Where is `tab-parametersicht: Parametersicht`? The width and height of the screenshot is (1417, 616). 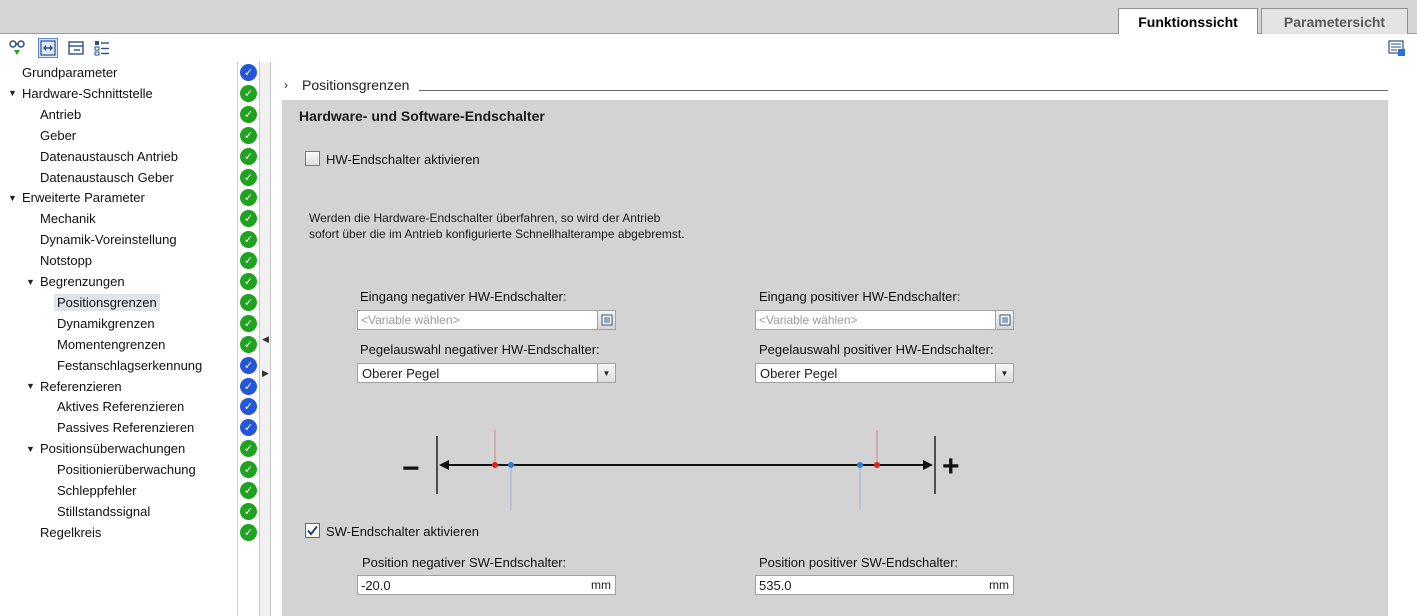 tab-parametersicht: Parametersicht is located at coordinates (1334, 21).